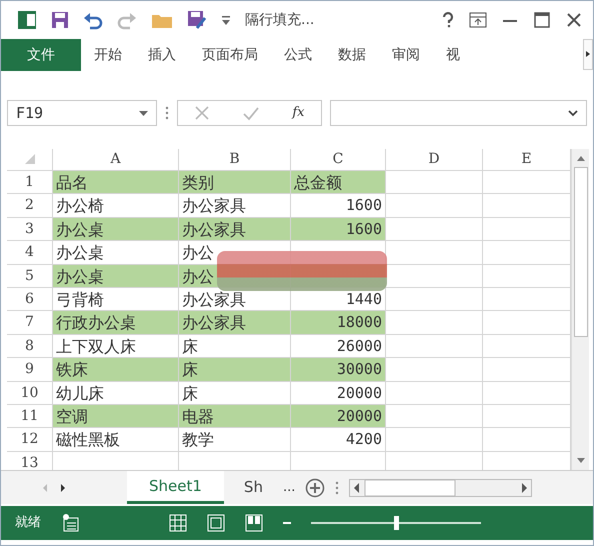 This screenshot has height=546, width=594. What do you see at coordinates (235, 440) in the screenshot?
I see `table-cell: 教学` at bounding box center [235, 440].